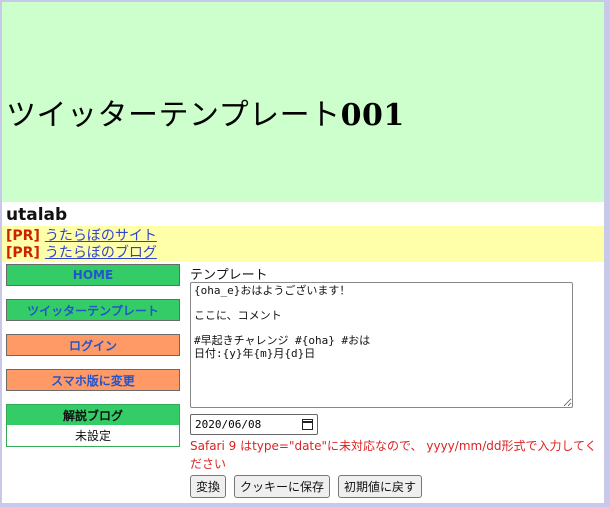  I want to click on date-value: 2020/06/08, so click(228, 424).